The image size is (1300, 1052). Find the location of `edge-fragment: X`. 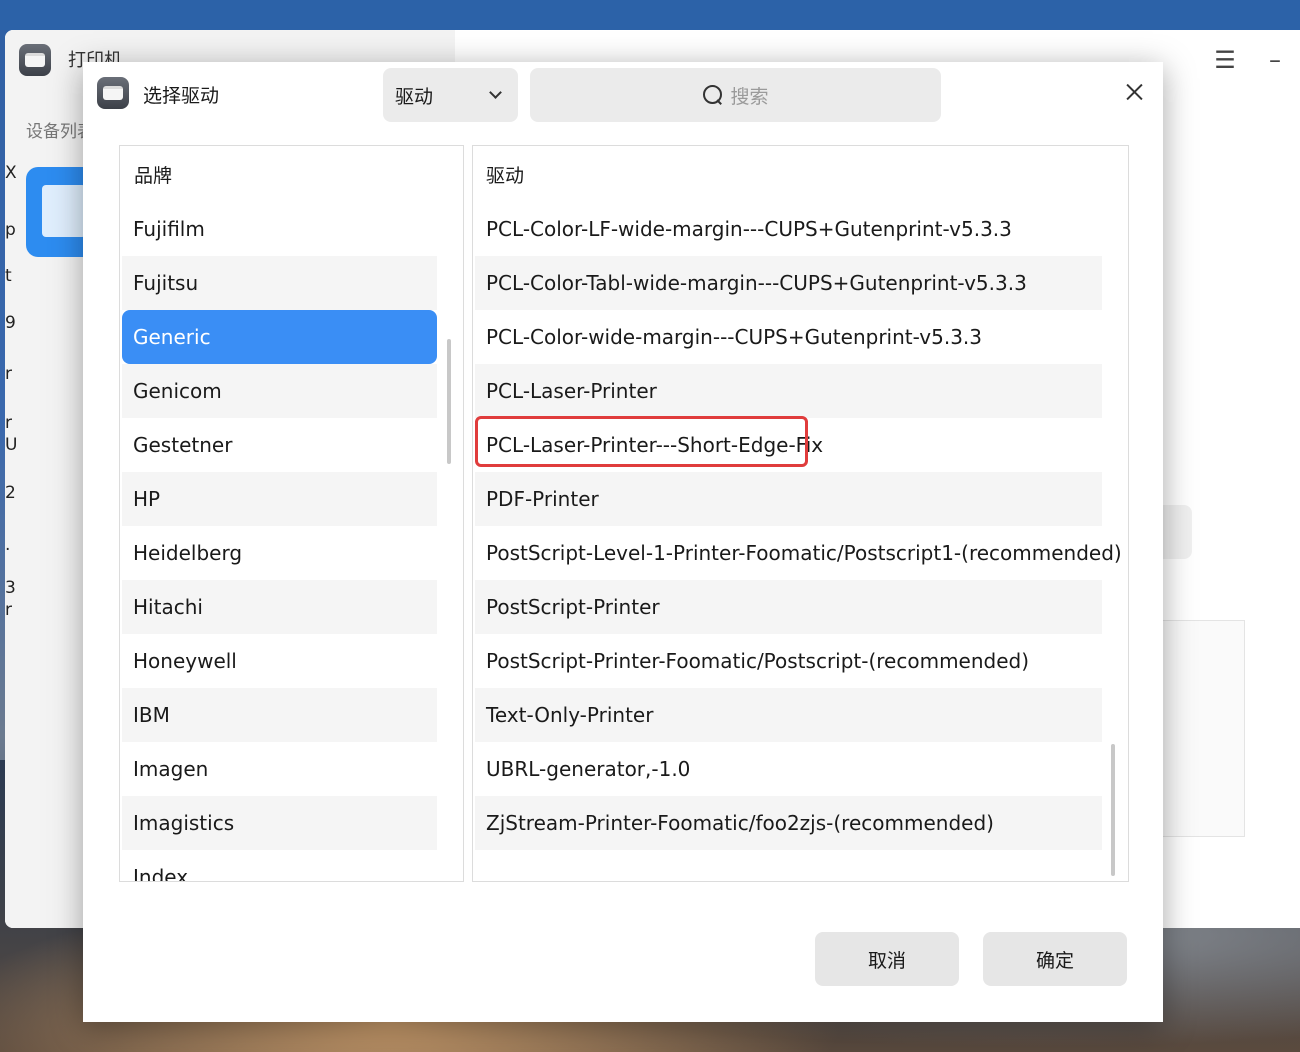

edge-fragment: X is located at coordinates (11, 173).